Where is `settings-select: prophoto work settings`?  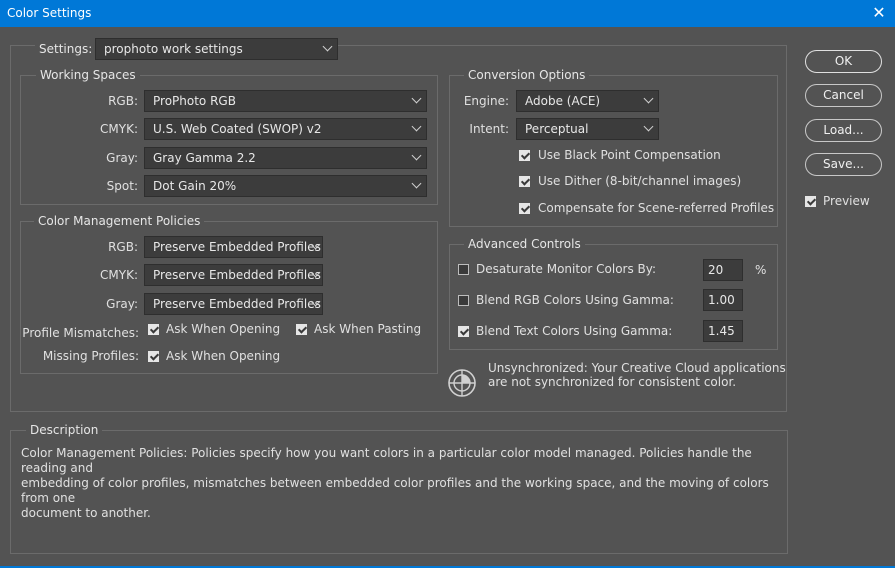 settings-select: prophoto work settings is located at coordinates (216, 49).